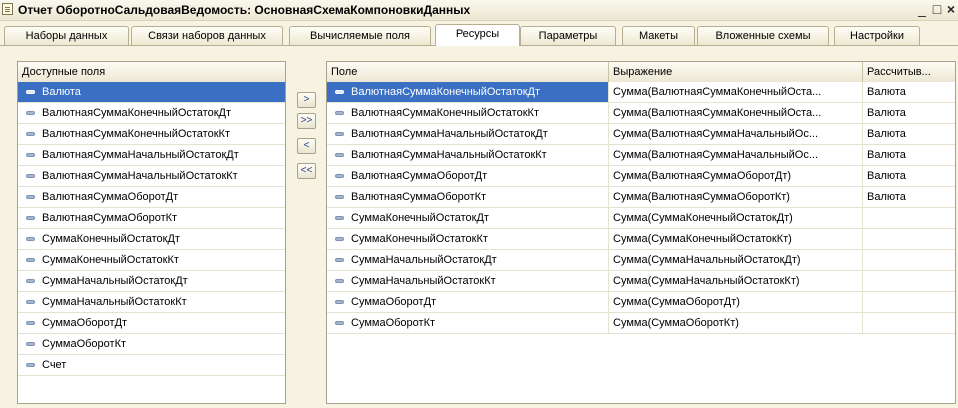 Image resolution: width=958 pixels, height=408 pixels. I want to click on cell-expression: Сумма(ВалютнаяСуммаОборотДт), so click(736, 176).